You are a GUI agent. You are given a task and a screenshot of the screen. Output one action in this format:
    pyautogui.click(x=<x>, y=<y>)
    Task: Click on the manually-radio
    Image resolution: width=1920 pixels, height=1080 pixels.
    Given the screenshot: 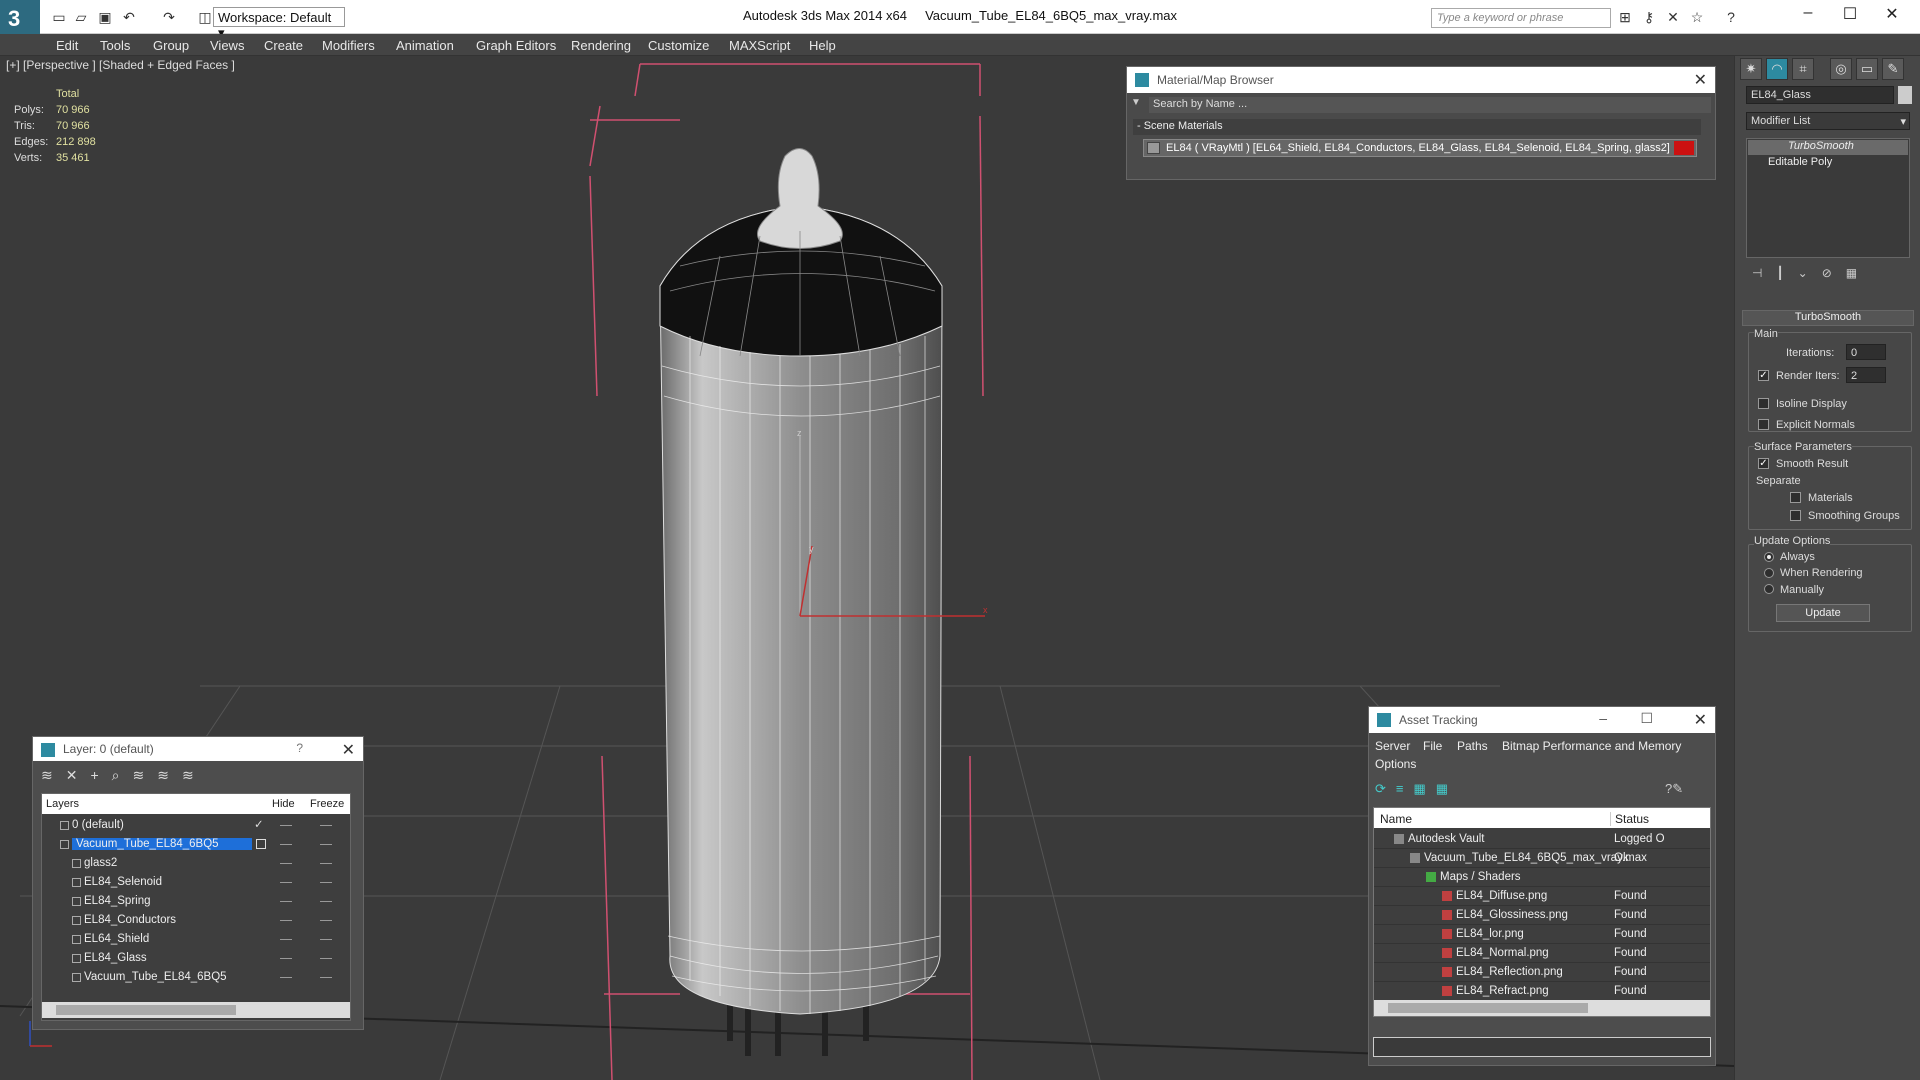 What is the action you would take?
    pyautogui.click(x=1769, y=589)
    